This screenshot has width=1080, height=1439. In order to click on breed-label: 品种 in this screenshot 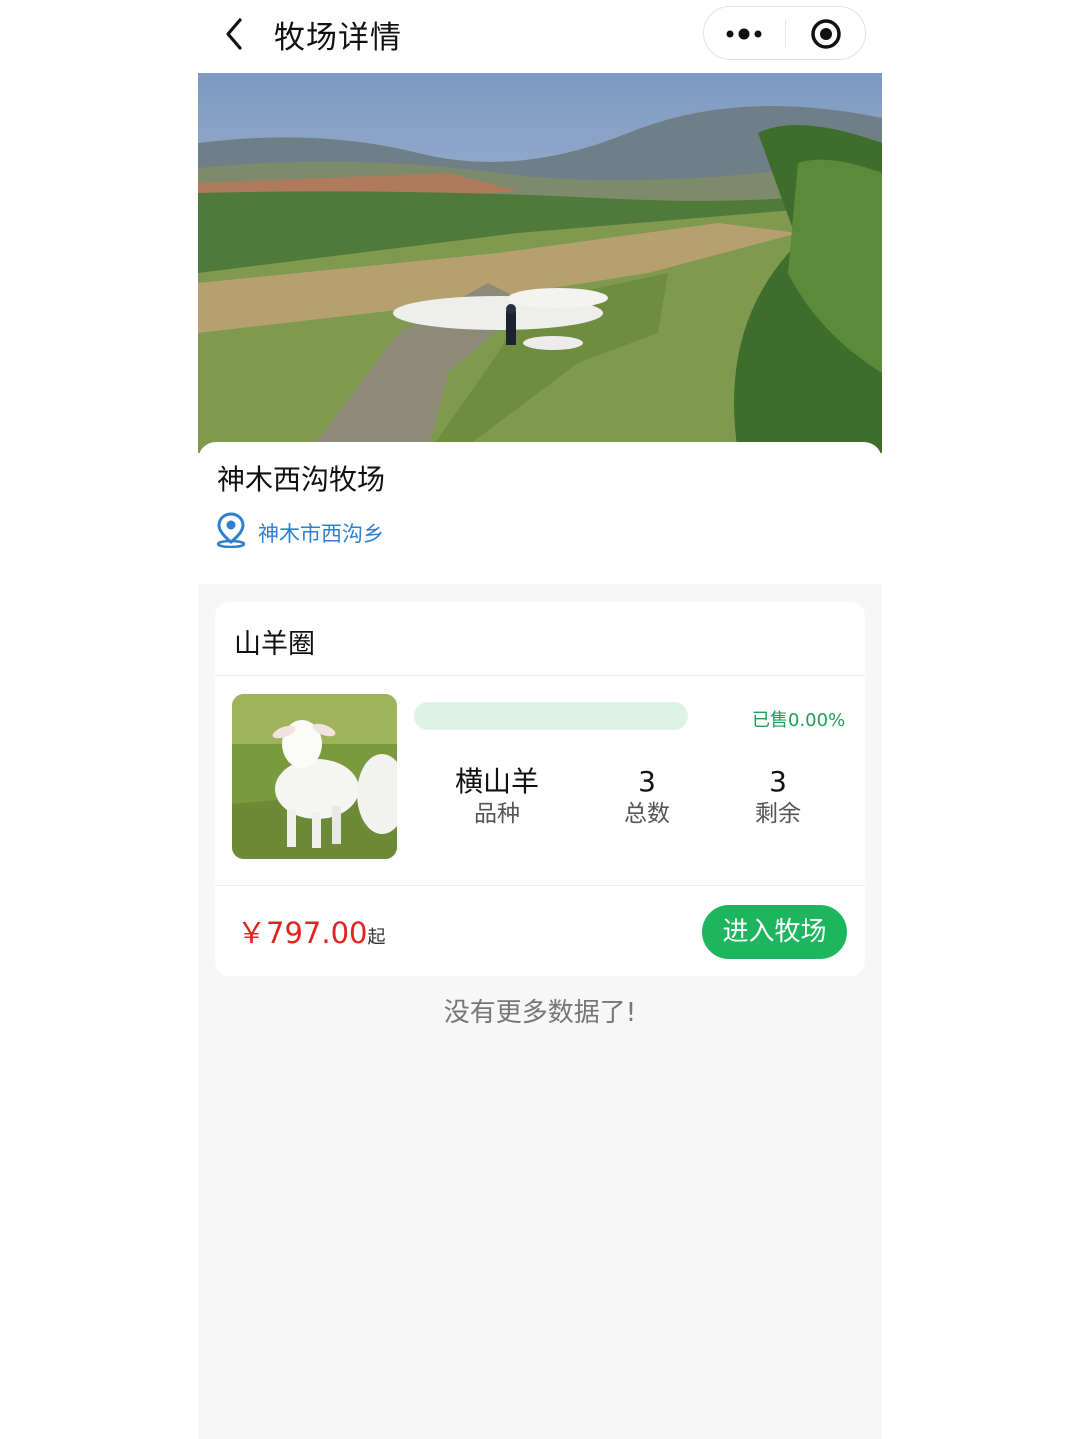, I will do `click(497, 814)`.